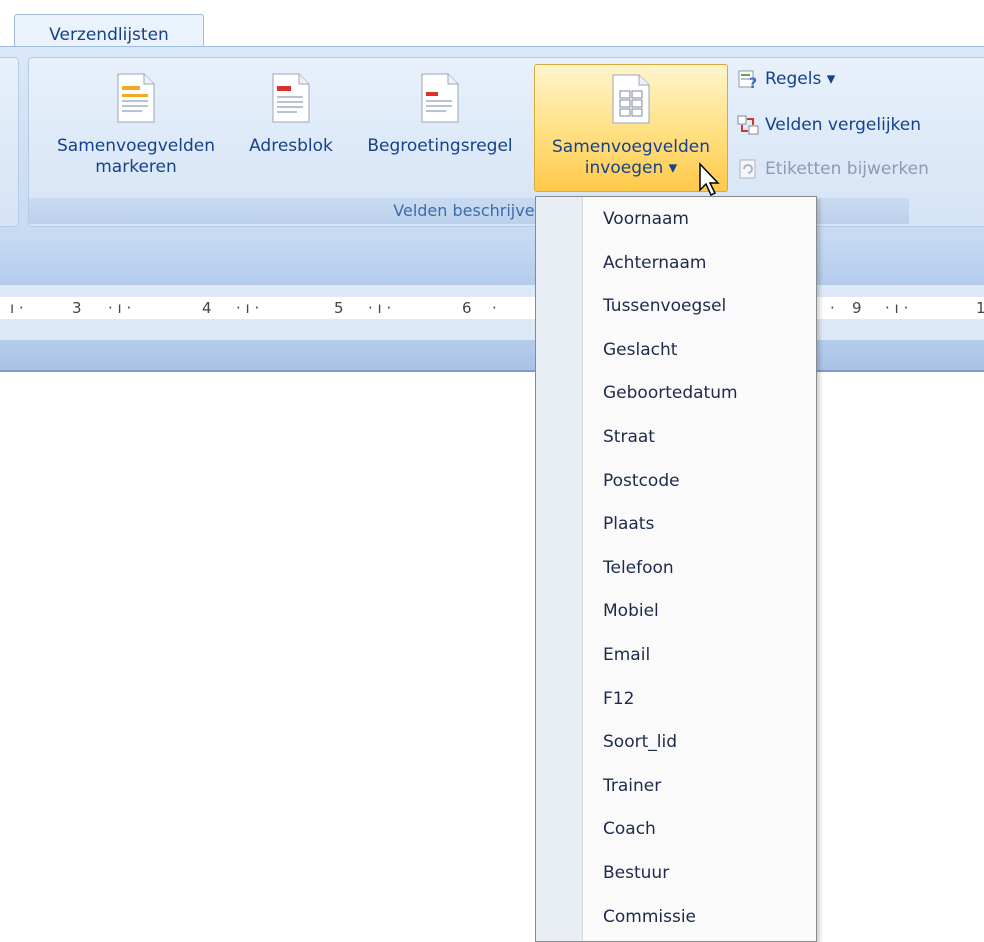 The image size is (984, 942). I want to click on insert-merge-field-label-1: Samenvoegvelden, so click(631, 147).